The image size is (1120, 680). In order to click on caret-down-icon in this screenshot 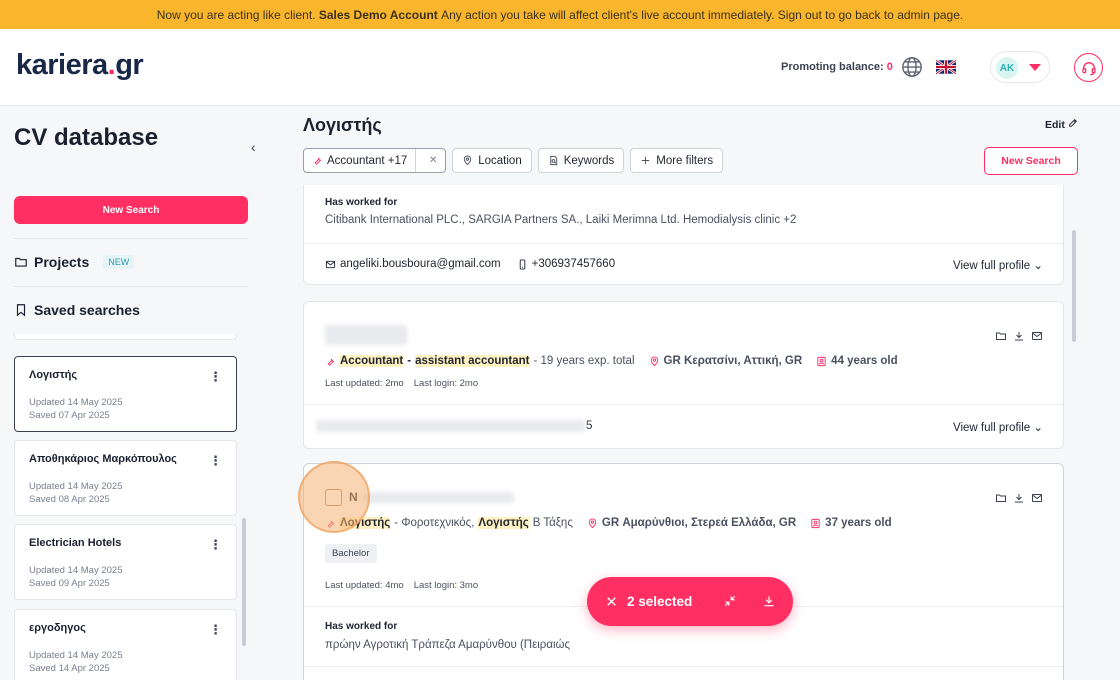, I will do `click(1035, 67)`.